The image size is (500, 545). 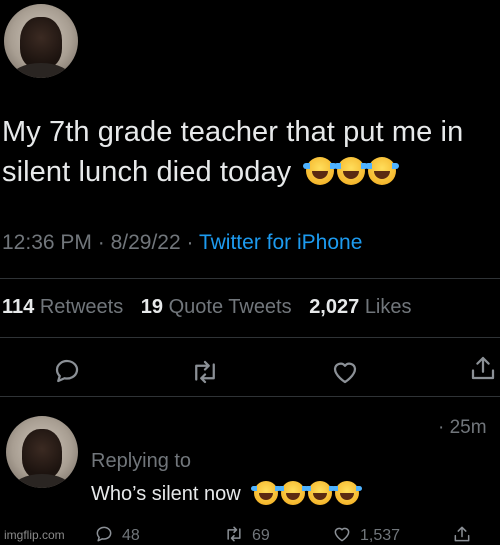 What do you see at coordinates (141, 461) in the screenshot?
I see `replying-to-label: Replying to` at bounding box center [141, 461].